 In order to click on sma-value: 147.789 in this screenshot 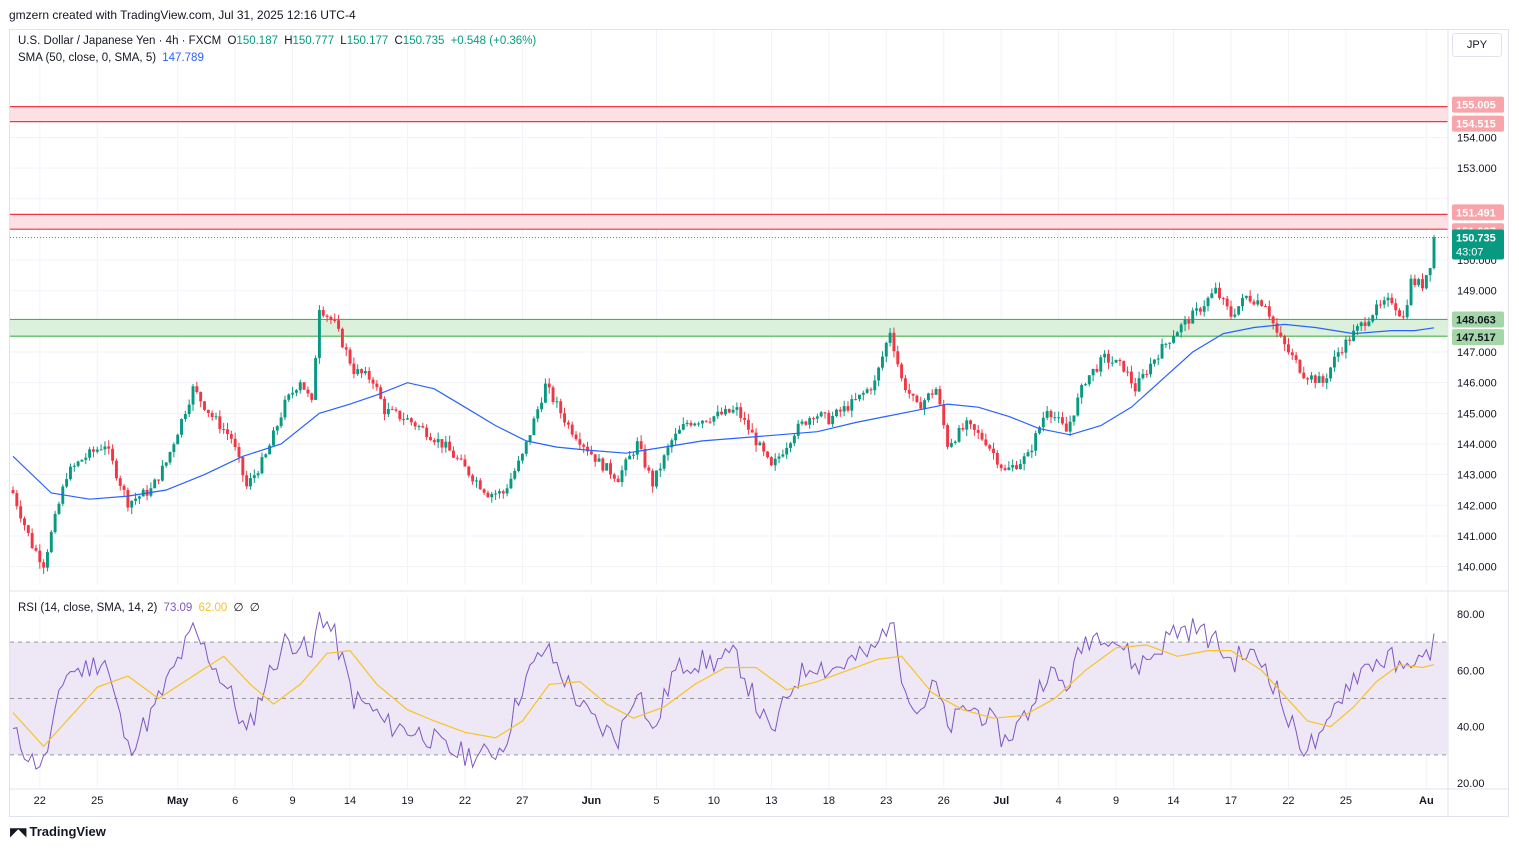, I will do `click(183, 58)`.